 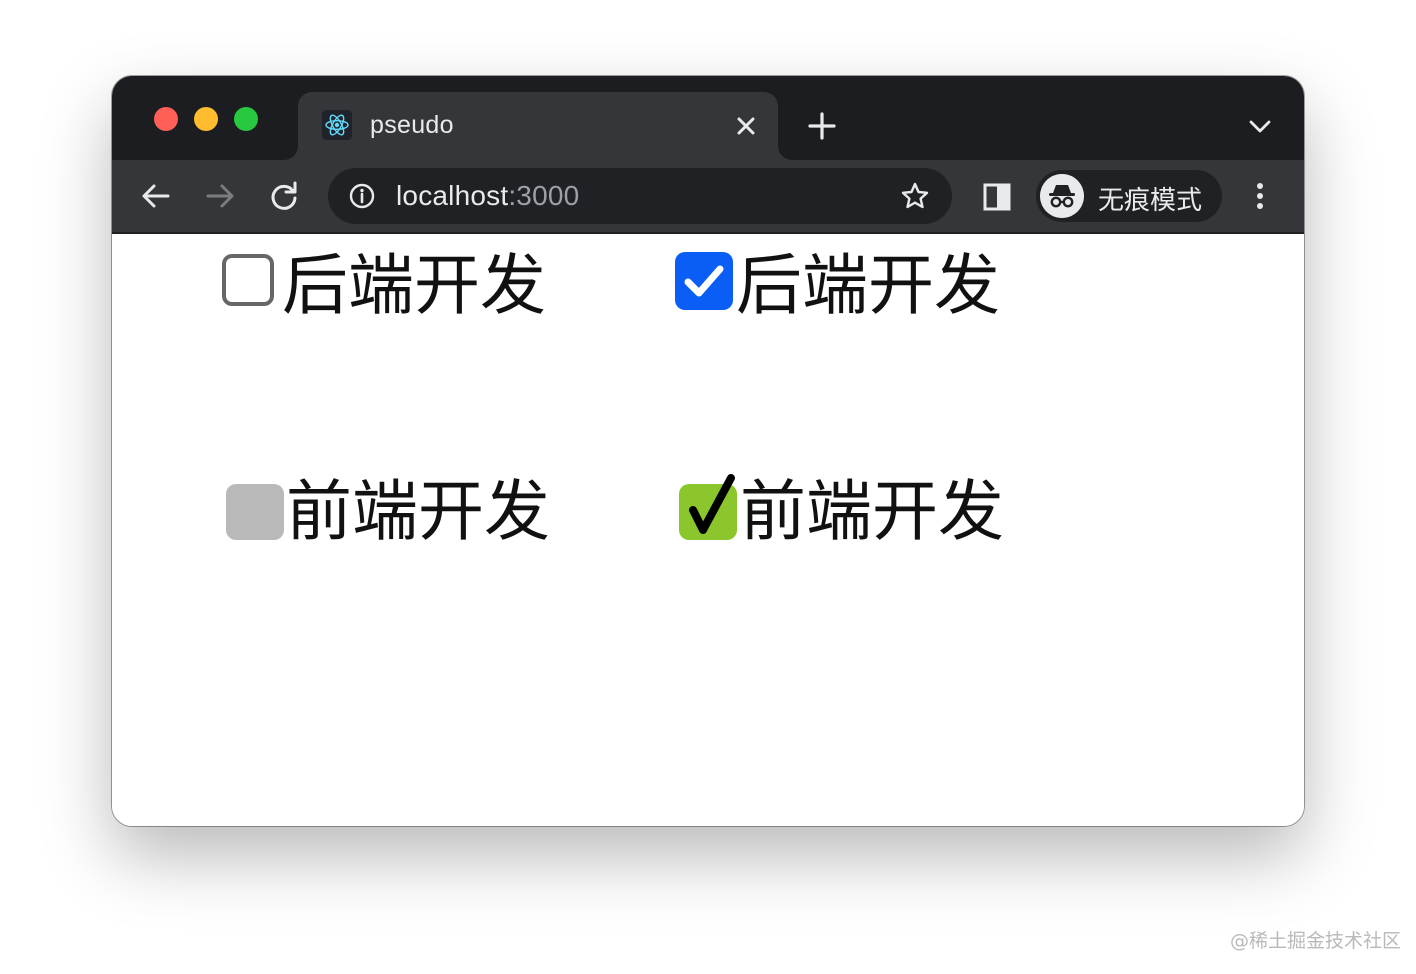 I want to click on checkbox-frontend-custom-unchecked: 前端开发, so click(x=404, y=512).